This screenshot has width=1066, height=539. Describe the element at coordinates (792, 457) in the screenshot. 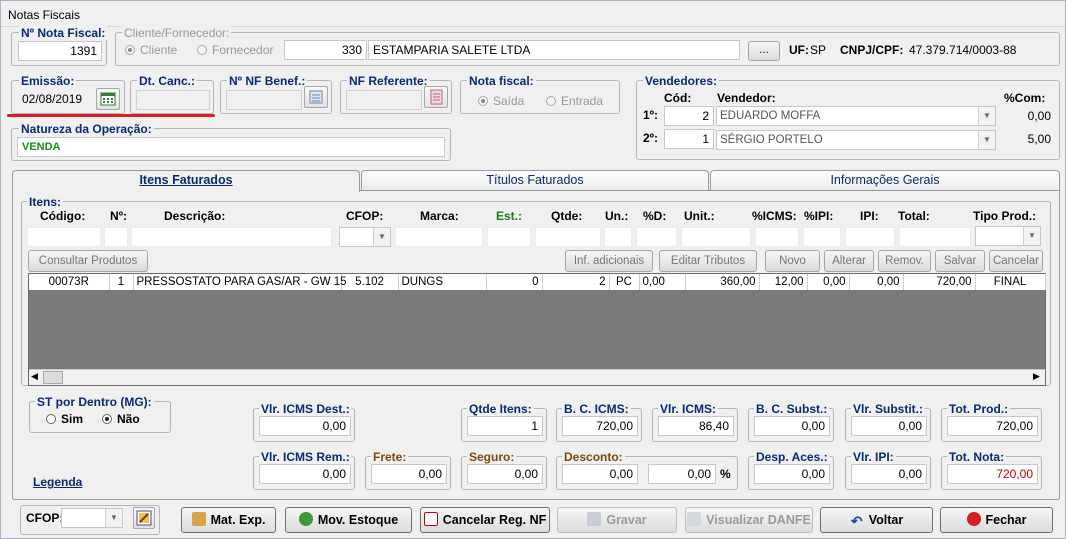

I see `desp-aces-label: Desp. Aces.:` at that location.